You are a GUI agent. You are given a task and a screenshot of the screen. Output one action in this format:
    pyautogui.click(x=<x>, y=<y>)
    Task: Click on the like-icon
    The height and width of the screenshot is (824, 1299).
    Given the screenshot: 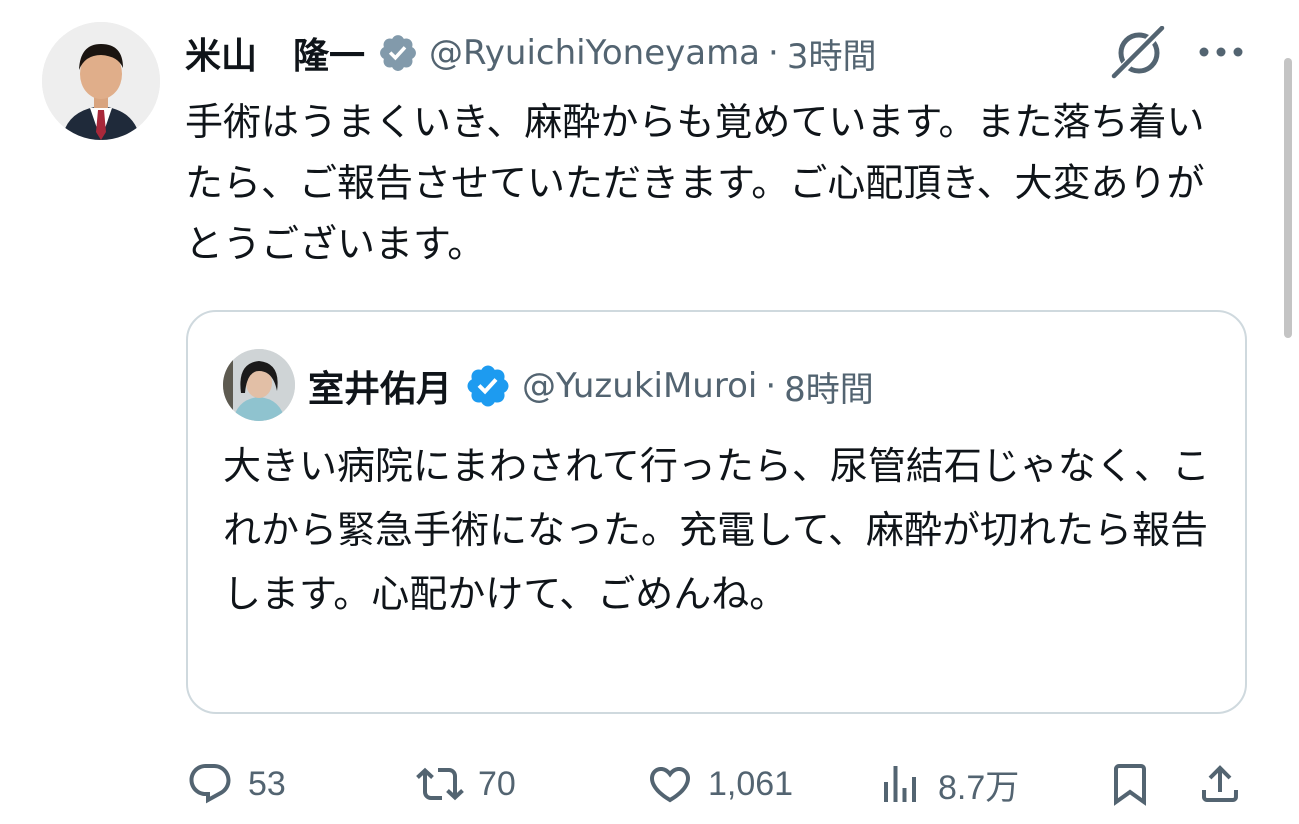 What is the action you would take?
    pyautogui.click(x=670, y=785)
    